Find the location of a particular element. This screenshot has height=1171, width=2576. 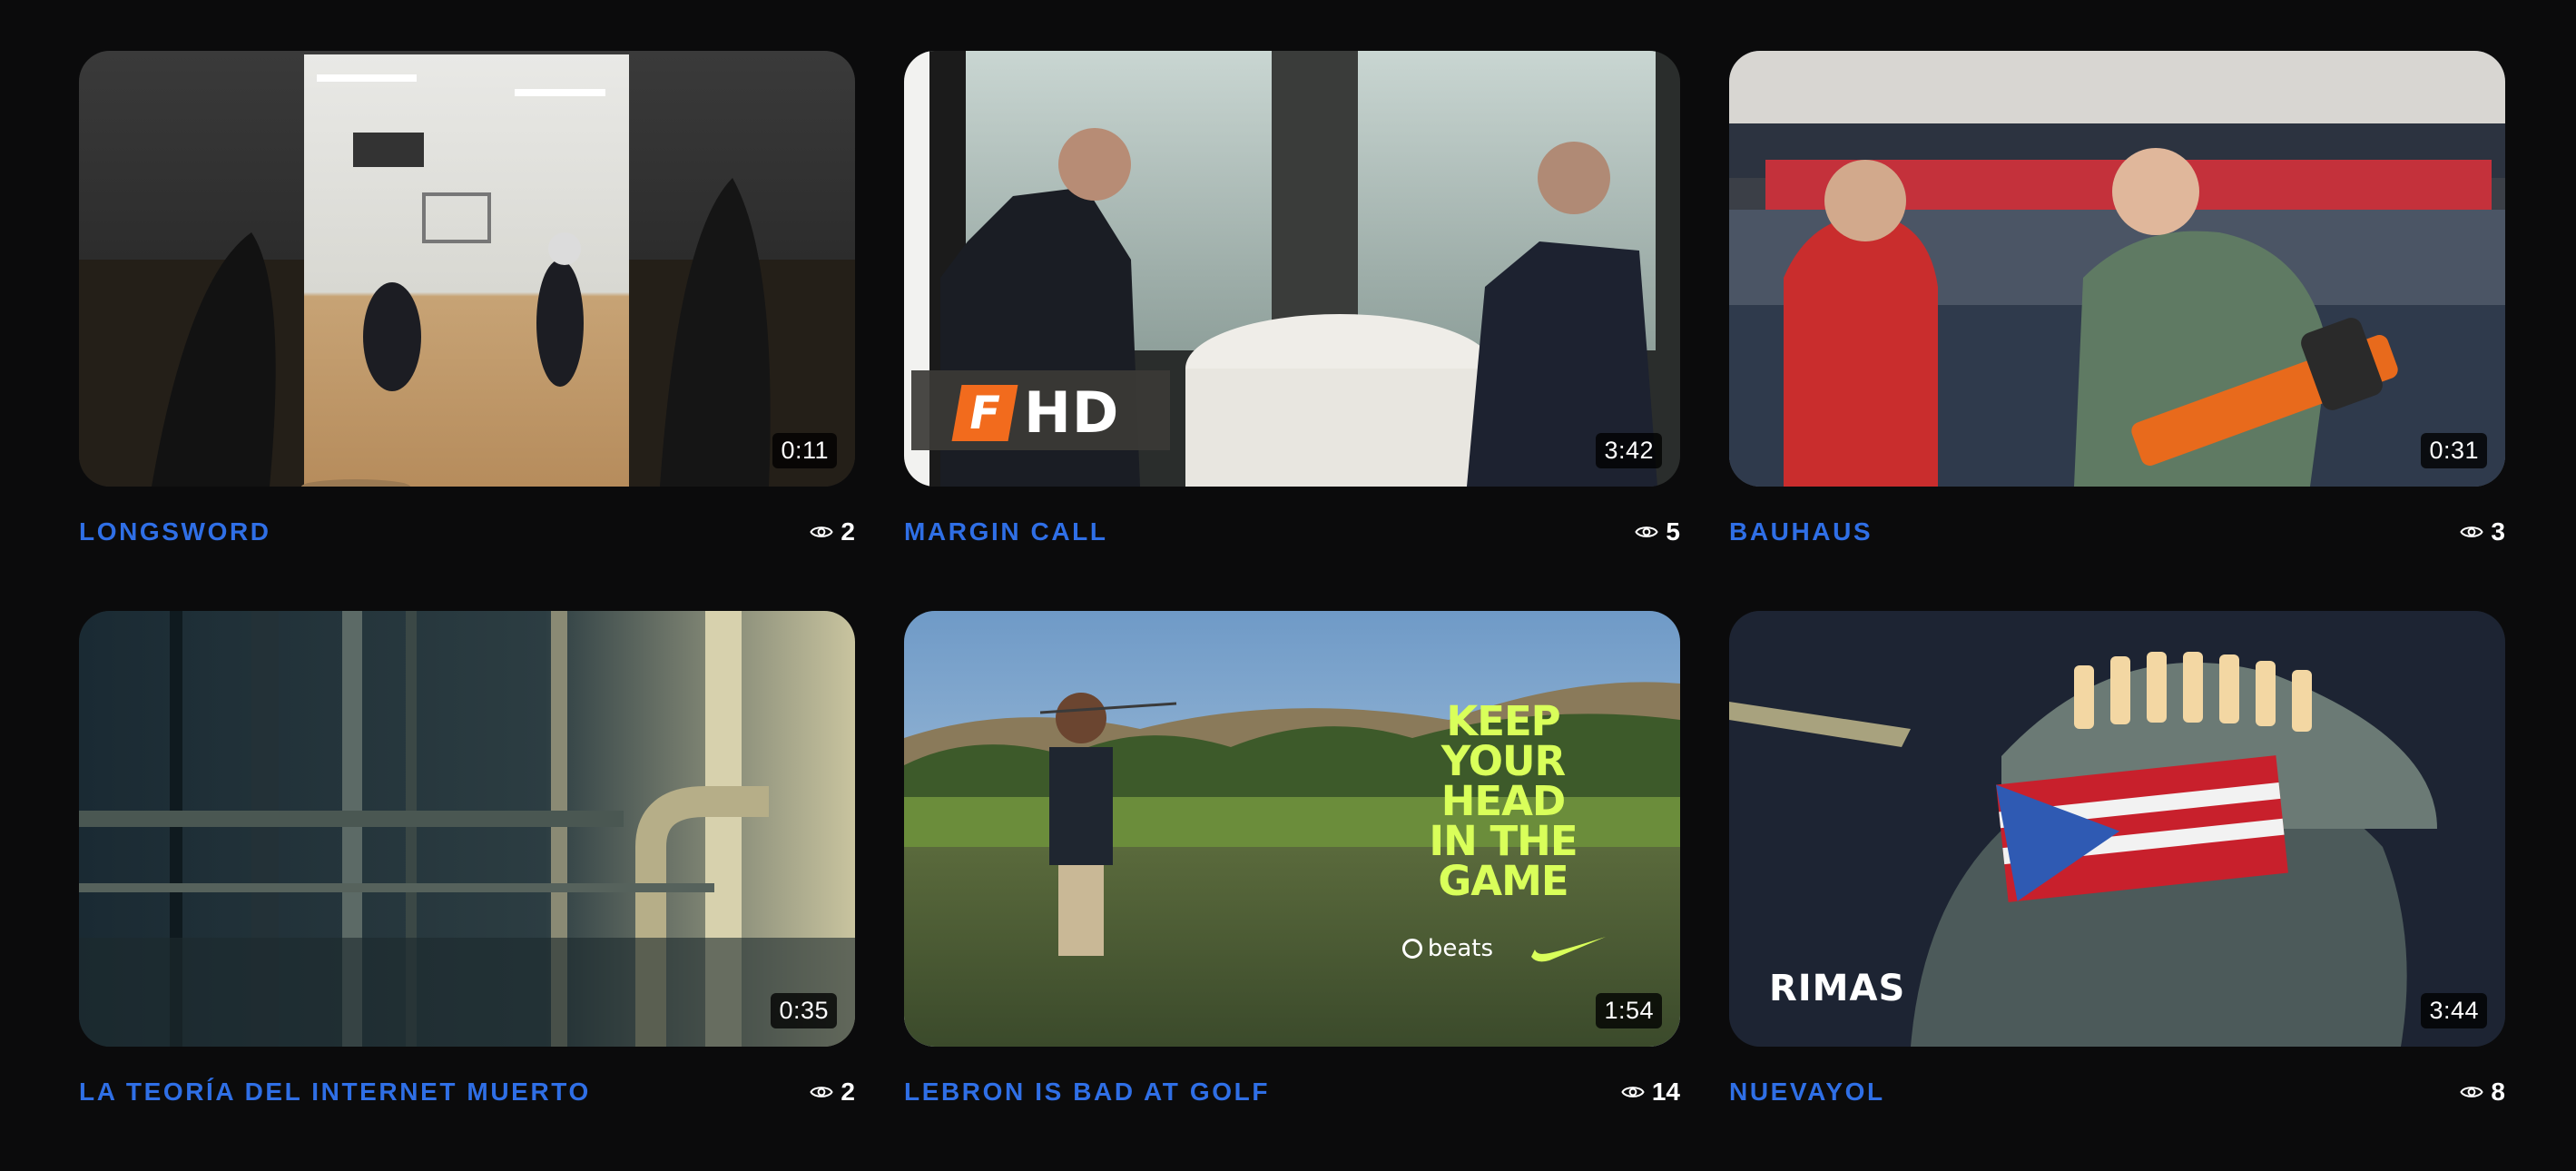

video-meta: LEBRON IS BAD AT GOLF 14 is located at coordinates (1292, 1092).